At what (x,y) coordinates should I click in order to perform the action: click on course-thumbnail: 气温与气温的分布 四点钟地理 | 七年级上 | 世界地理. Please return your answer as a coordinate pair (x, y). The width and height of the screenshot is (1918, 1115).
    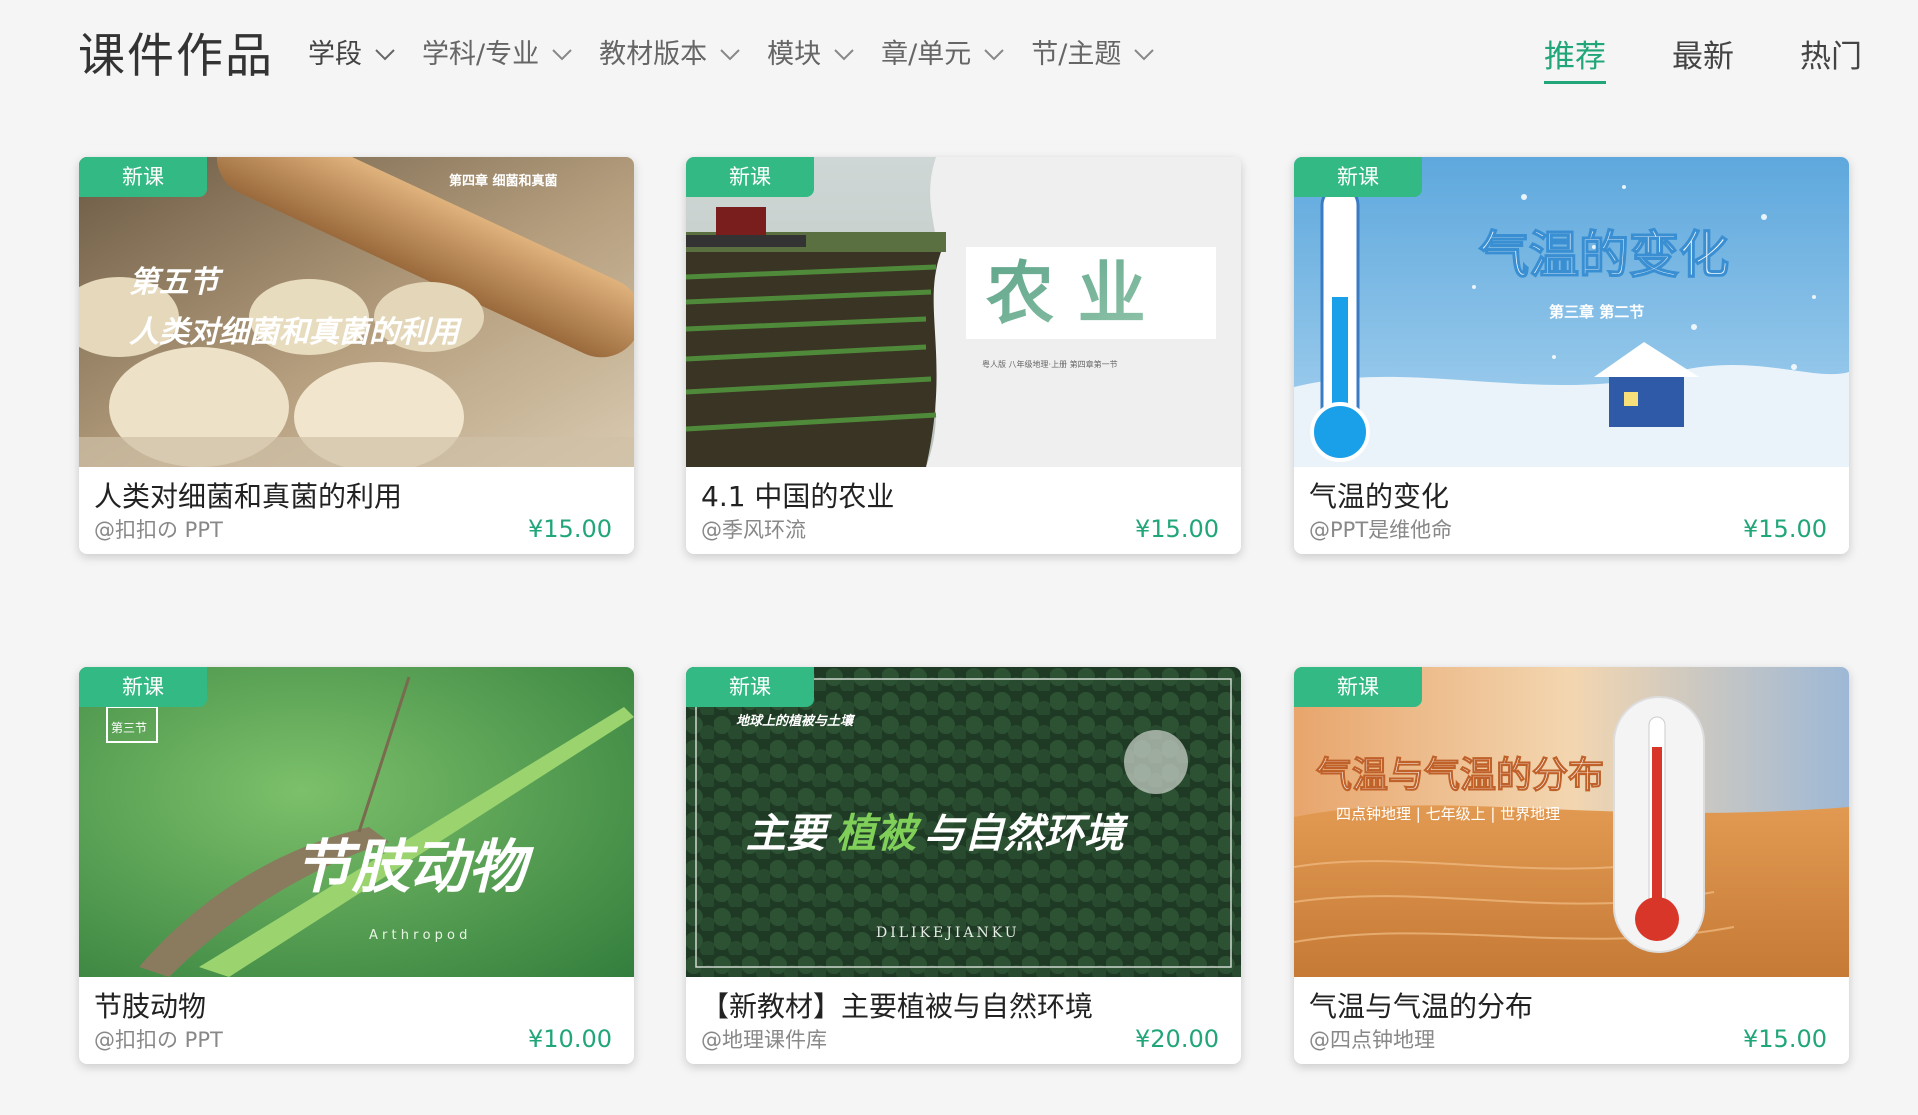
    Looking at the image, I should click on (1571, 822).